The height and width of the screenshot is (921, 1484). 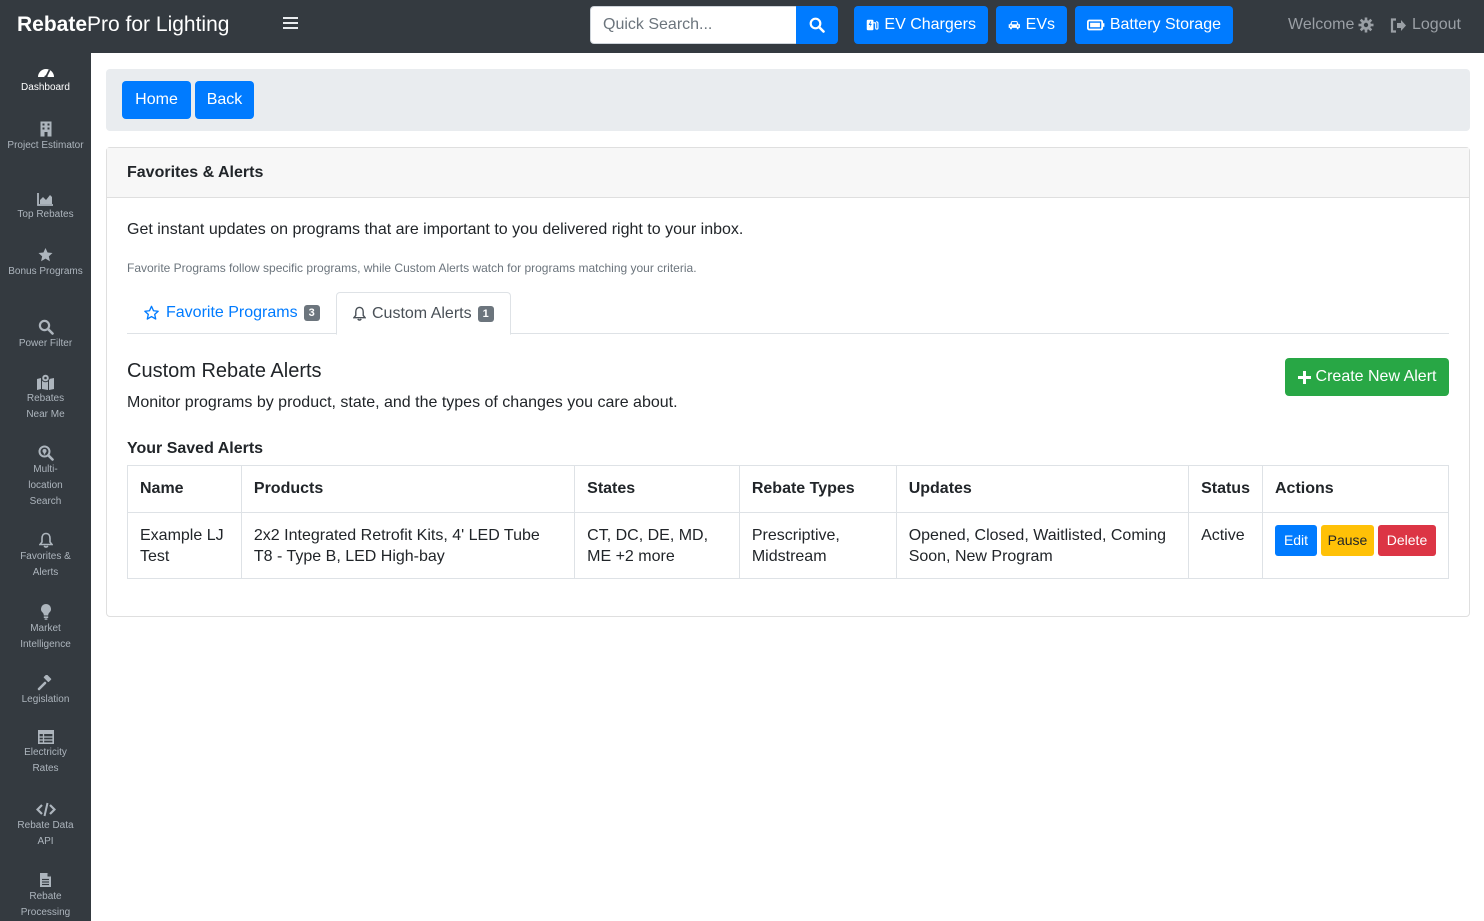 What do you see at coordinates (817, 489) in the screenshot?
I see `column-header-rebate-types: Rebate Types` at bounding box center [817, 489].